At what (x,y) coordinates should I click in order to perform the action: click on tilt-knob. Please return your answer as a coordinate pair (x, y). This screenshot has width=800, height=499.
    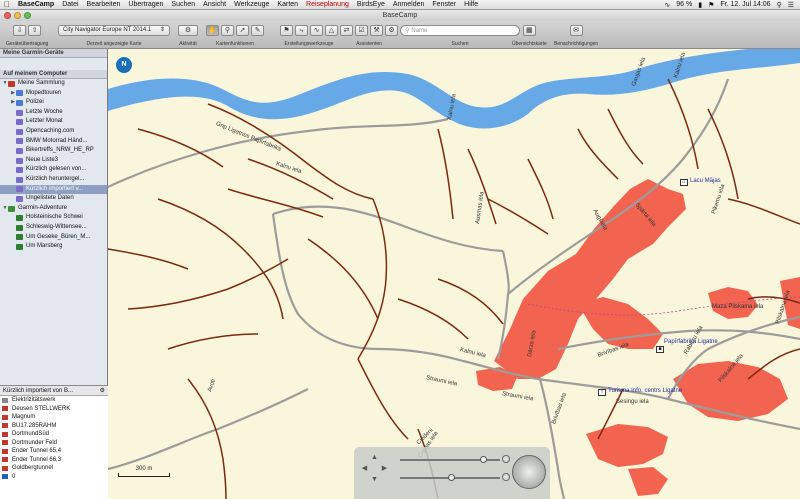
    Looking at the image, I should click on (451, 477).